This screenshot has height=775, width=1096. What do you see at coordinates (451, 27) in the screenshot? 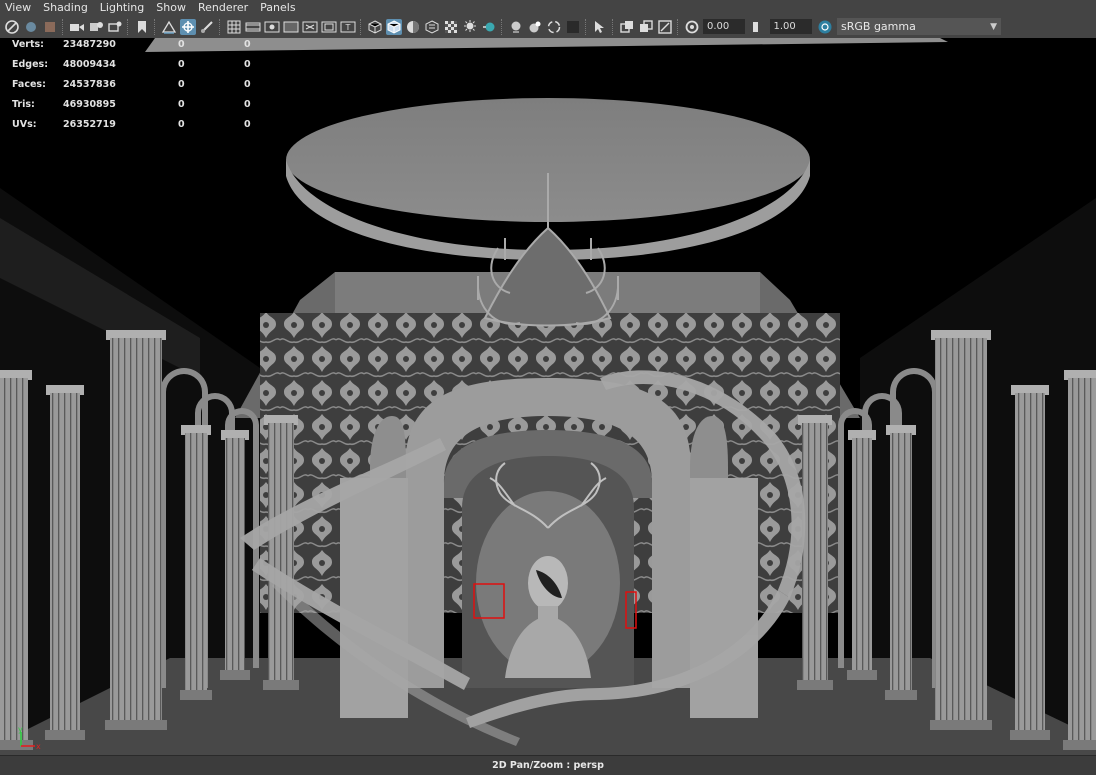
I see `use-all-lights-icon` at bounding box center [451, 27].